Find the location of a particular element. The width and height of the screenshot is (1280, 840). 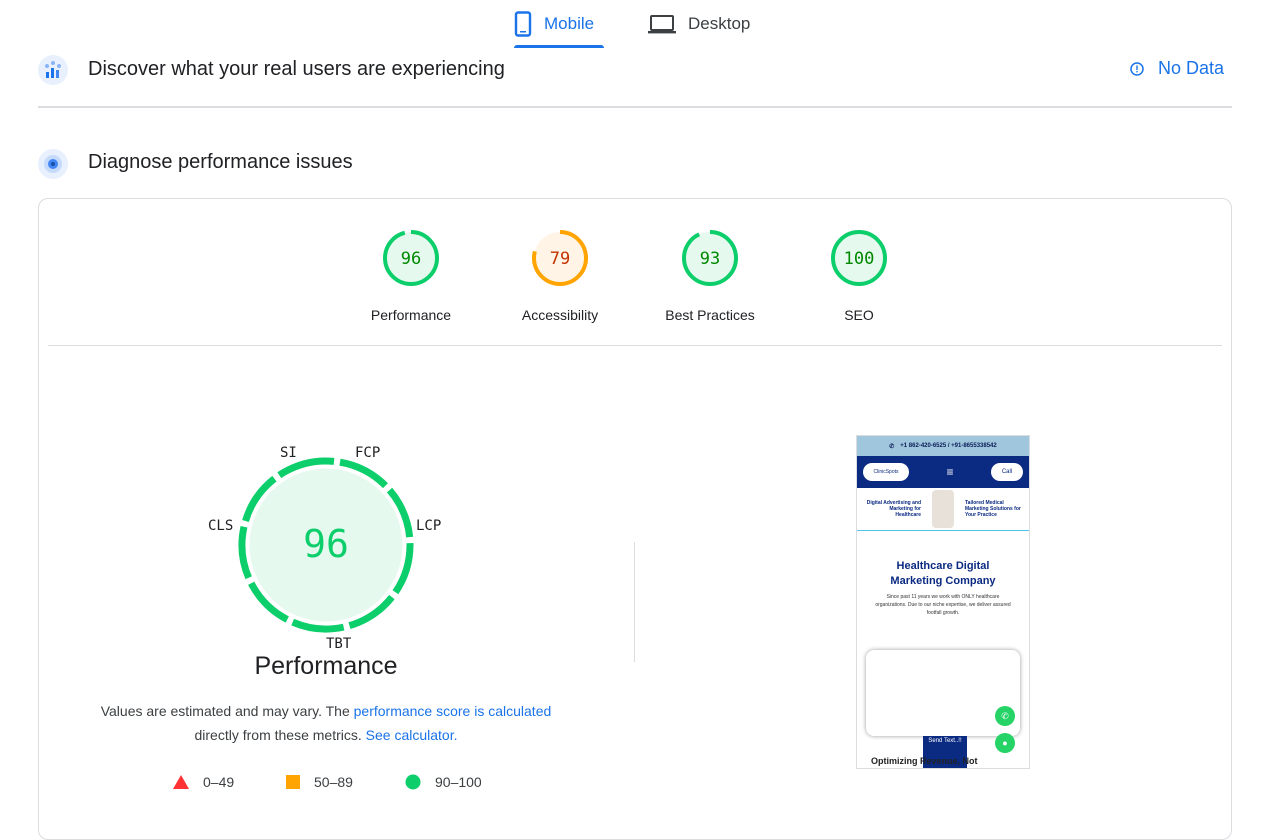

phone-icon is located at coordinates (523, 24).